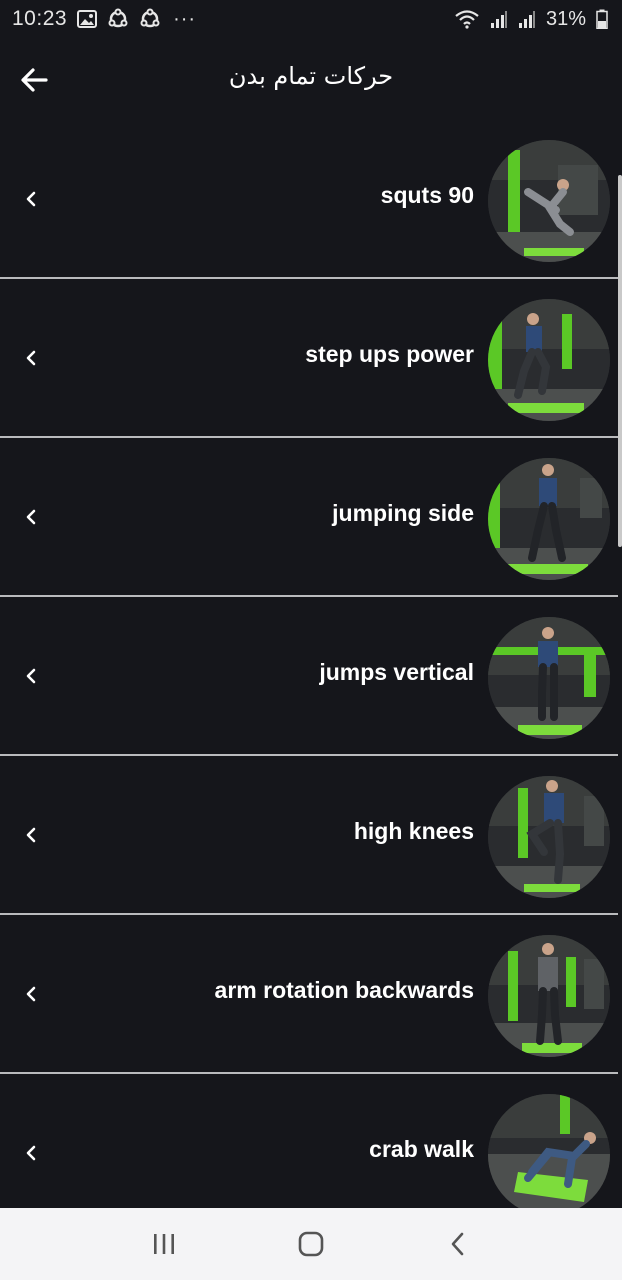 The width and height of the screenshot is (622, 1280). Describe the element at coordinates (309, 199) in the screenshot. I see `exercise-item-squts-90: squts 90` at that location.